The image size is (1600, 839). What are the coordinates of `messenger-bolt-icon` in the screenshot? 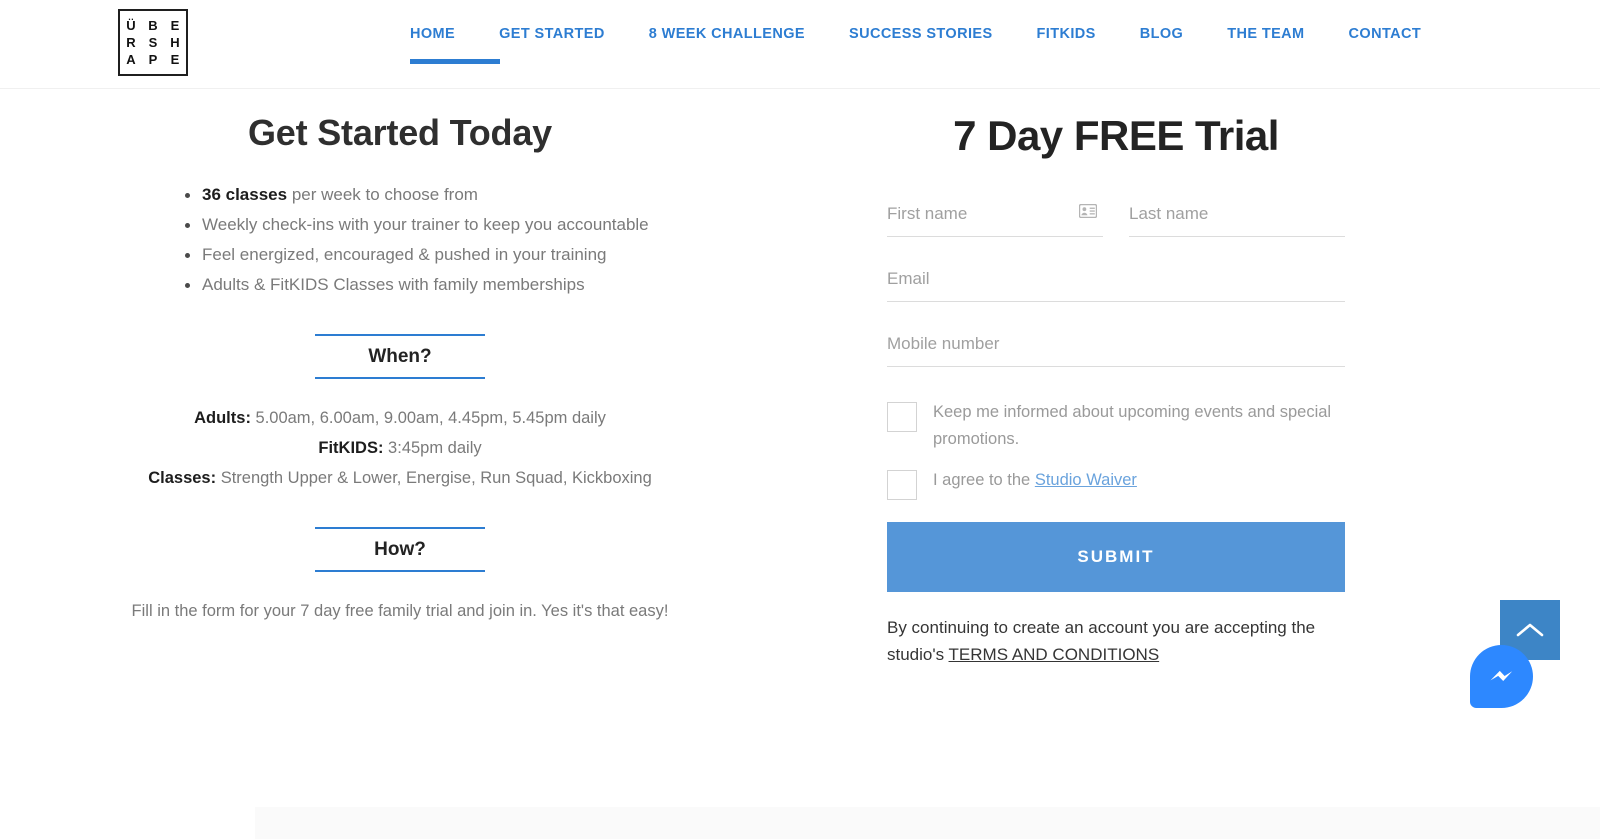 It's located at (1501, 675).